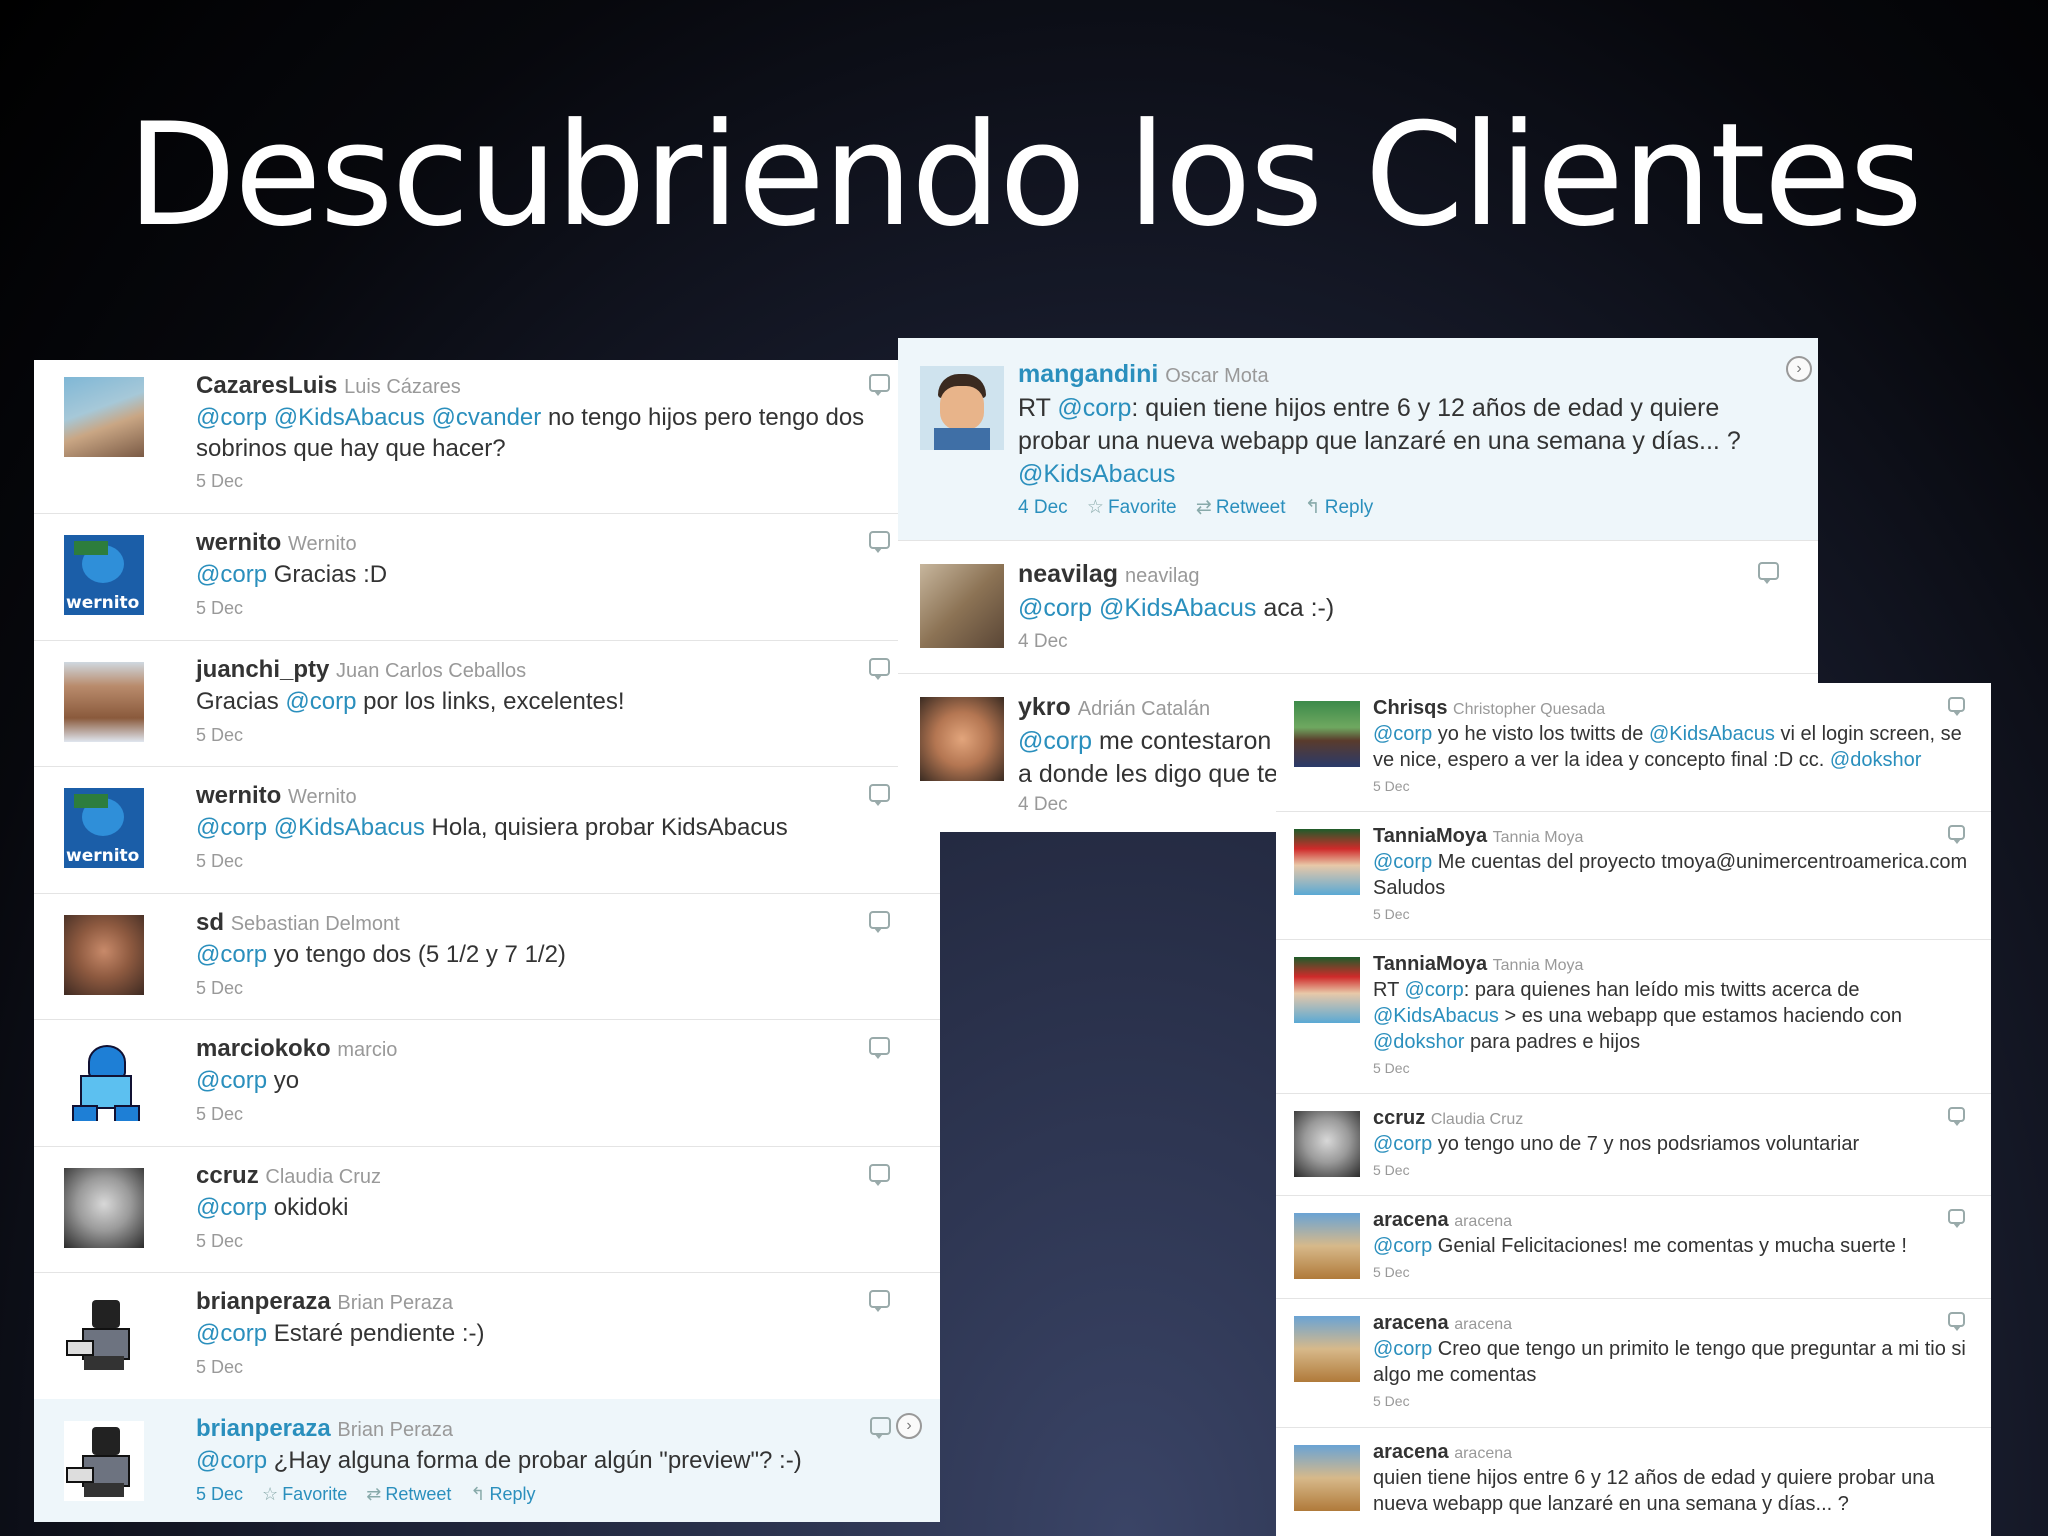  I want to click on tweet-username: ykro, so click(1044, 707).